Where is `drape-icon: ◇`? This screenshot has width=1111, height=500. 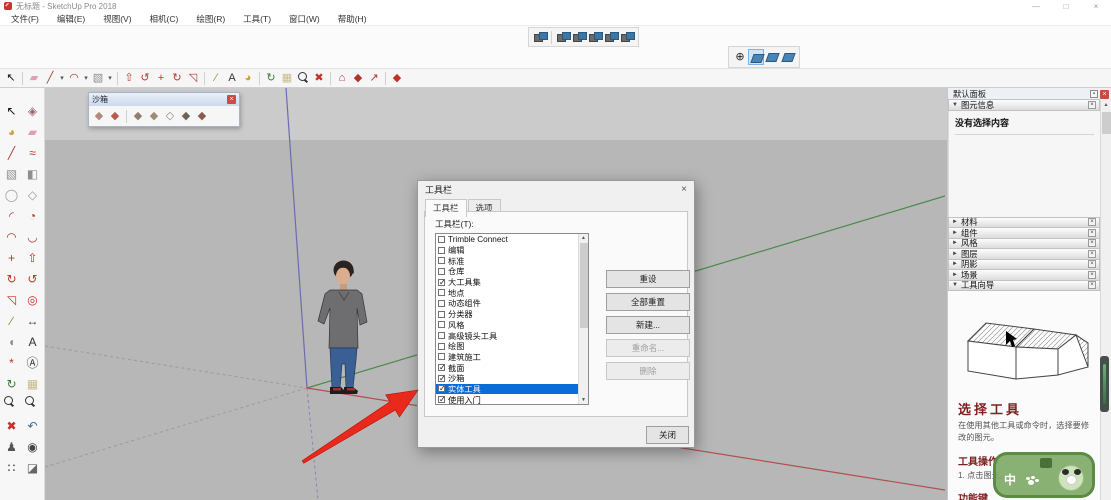
drape-icon: ◇ is located at coordinates (170, 116).